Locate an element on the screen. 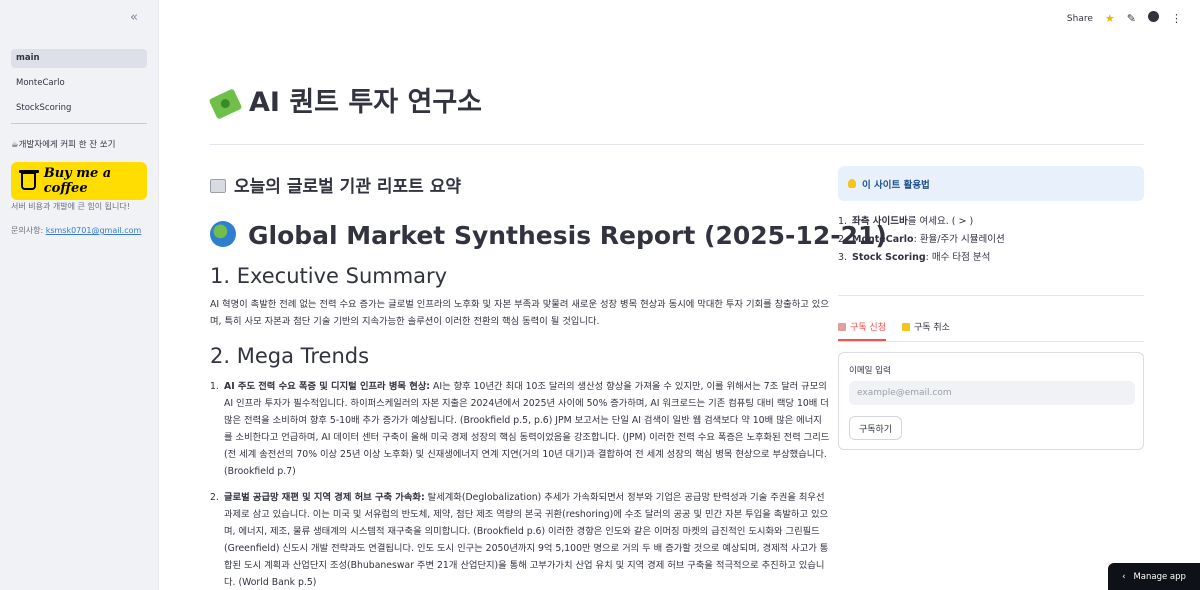 This screenshot has height=590, width=1200. coffee-button-label: Buy me a coffee is located at coordinates (77, 181).